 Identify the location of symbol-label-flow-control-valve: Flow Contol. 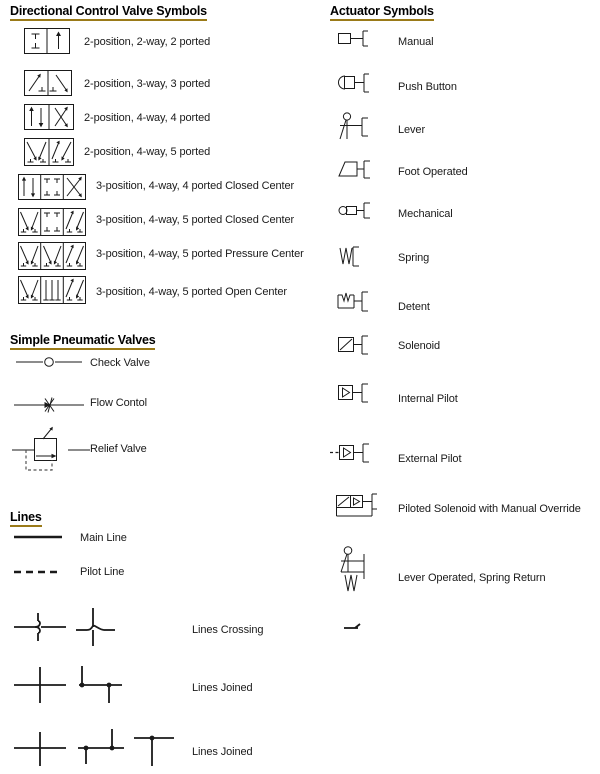
(118, 403).